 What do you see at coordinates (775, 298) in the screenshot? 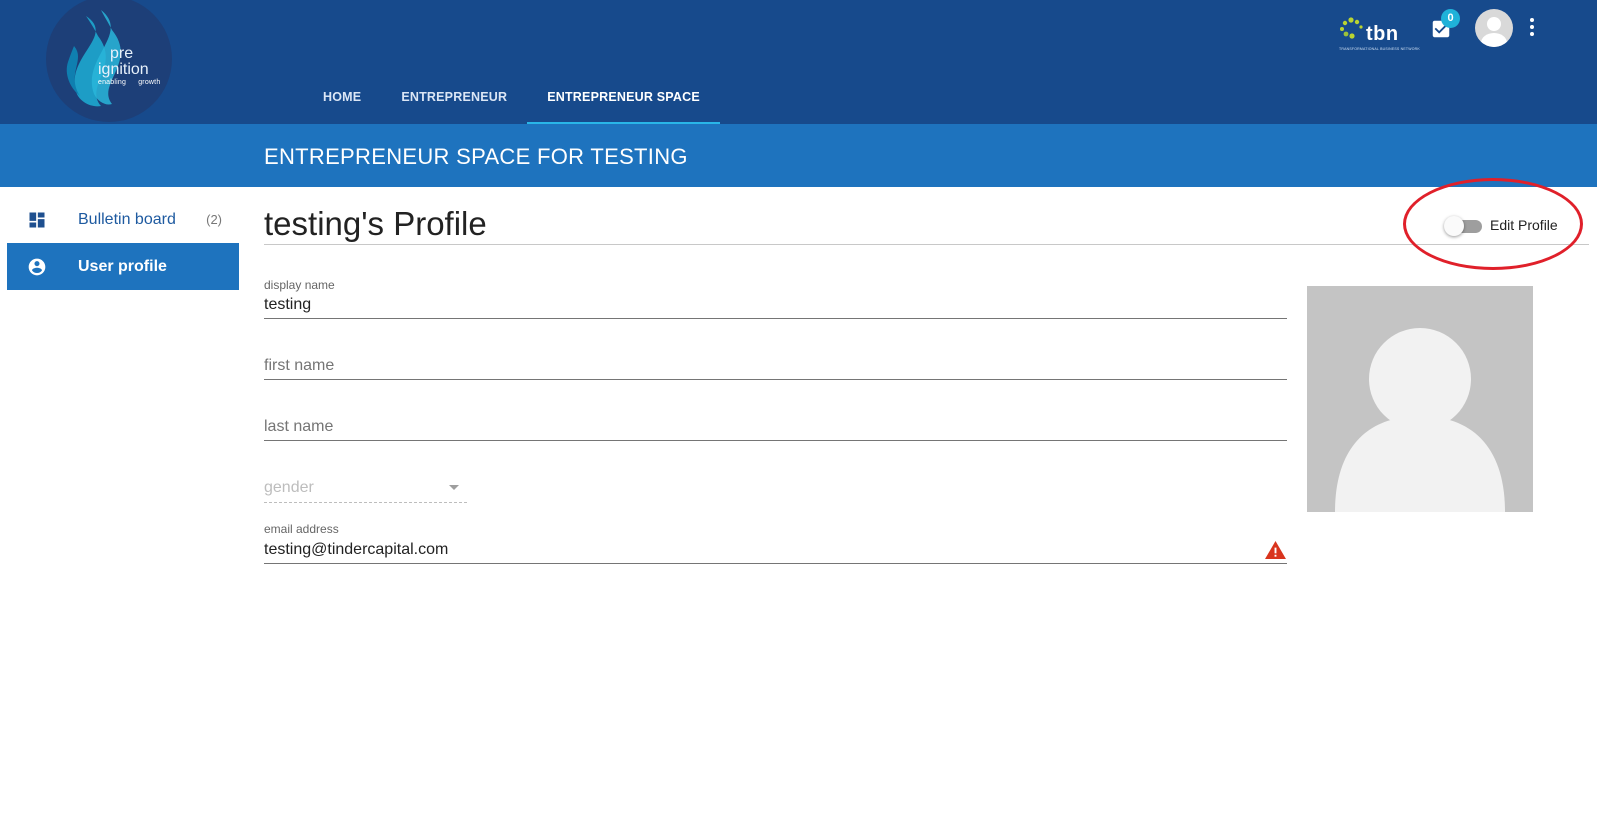
I see `display-name-field: display name testing` at bounding box center [775, 298].